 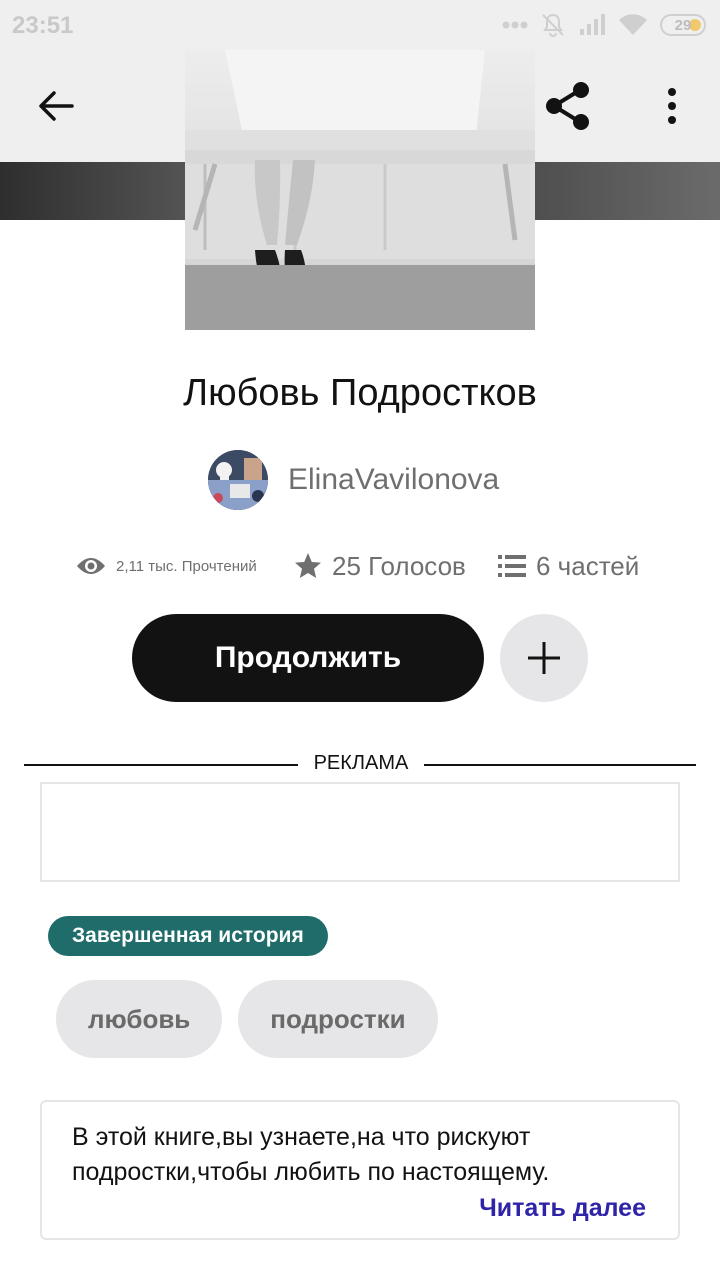 What do you see at coordinates (139, 1019) in the screenshot?
I see `tag-chip: любовь` at bounding box center [139, 1019].